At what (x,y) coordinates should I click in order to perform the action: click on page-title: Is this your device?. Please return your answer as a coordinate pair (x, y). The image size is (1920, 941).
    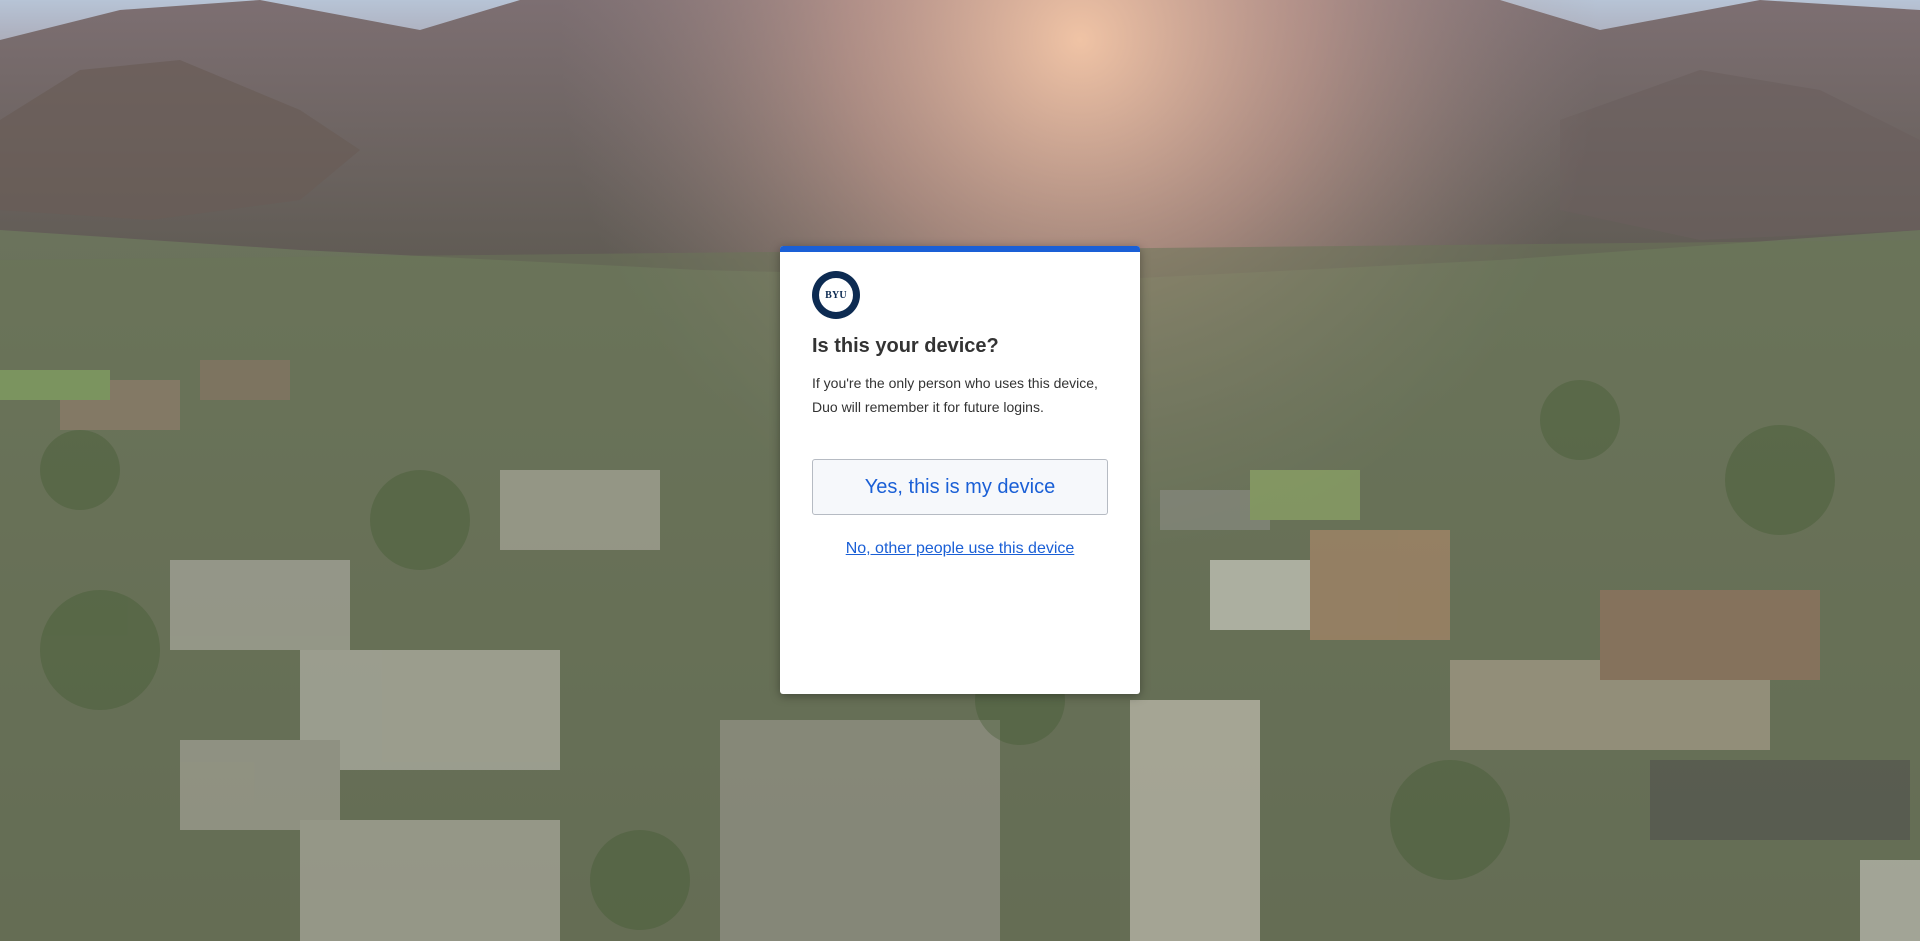
    Looking at the image, I should click on (905, 346).